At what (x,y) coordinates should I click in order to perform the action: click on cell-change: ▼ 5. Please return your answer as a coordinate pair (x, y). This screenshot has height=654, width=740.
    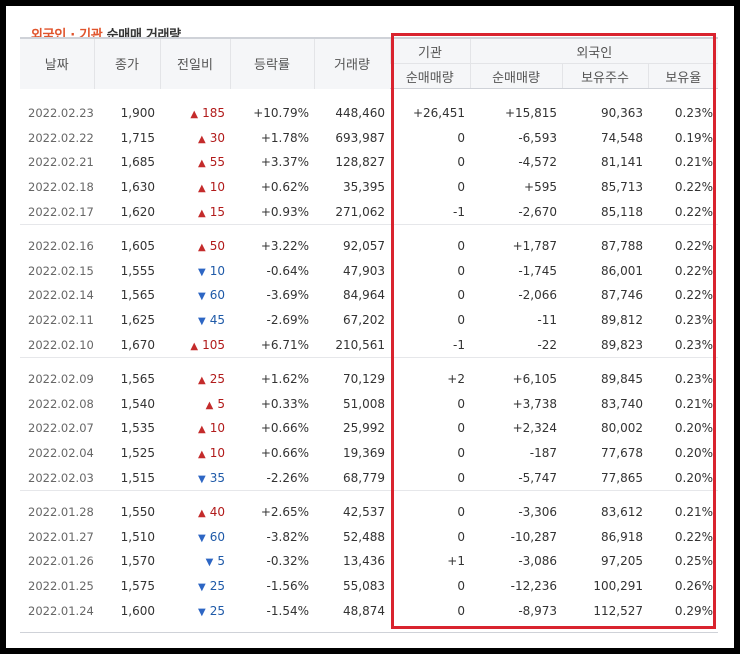
    Looking at the image, I should click on (195, 561).